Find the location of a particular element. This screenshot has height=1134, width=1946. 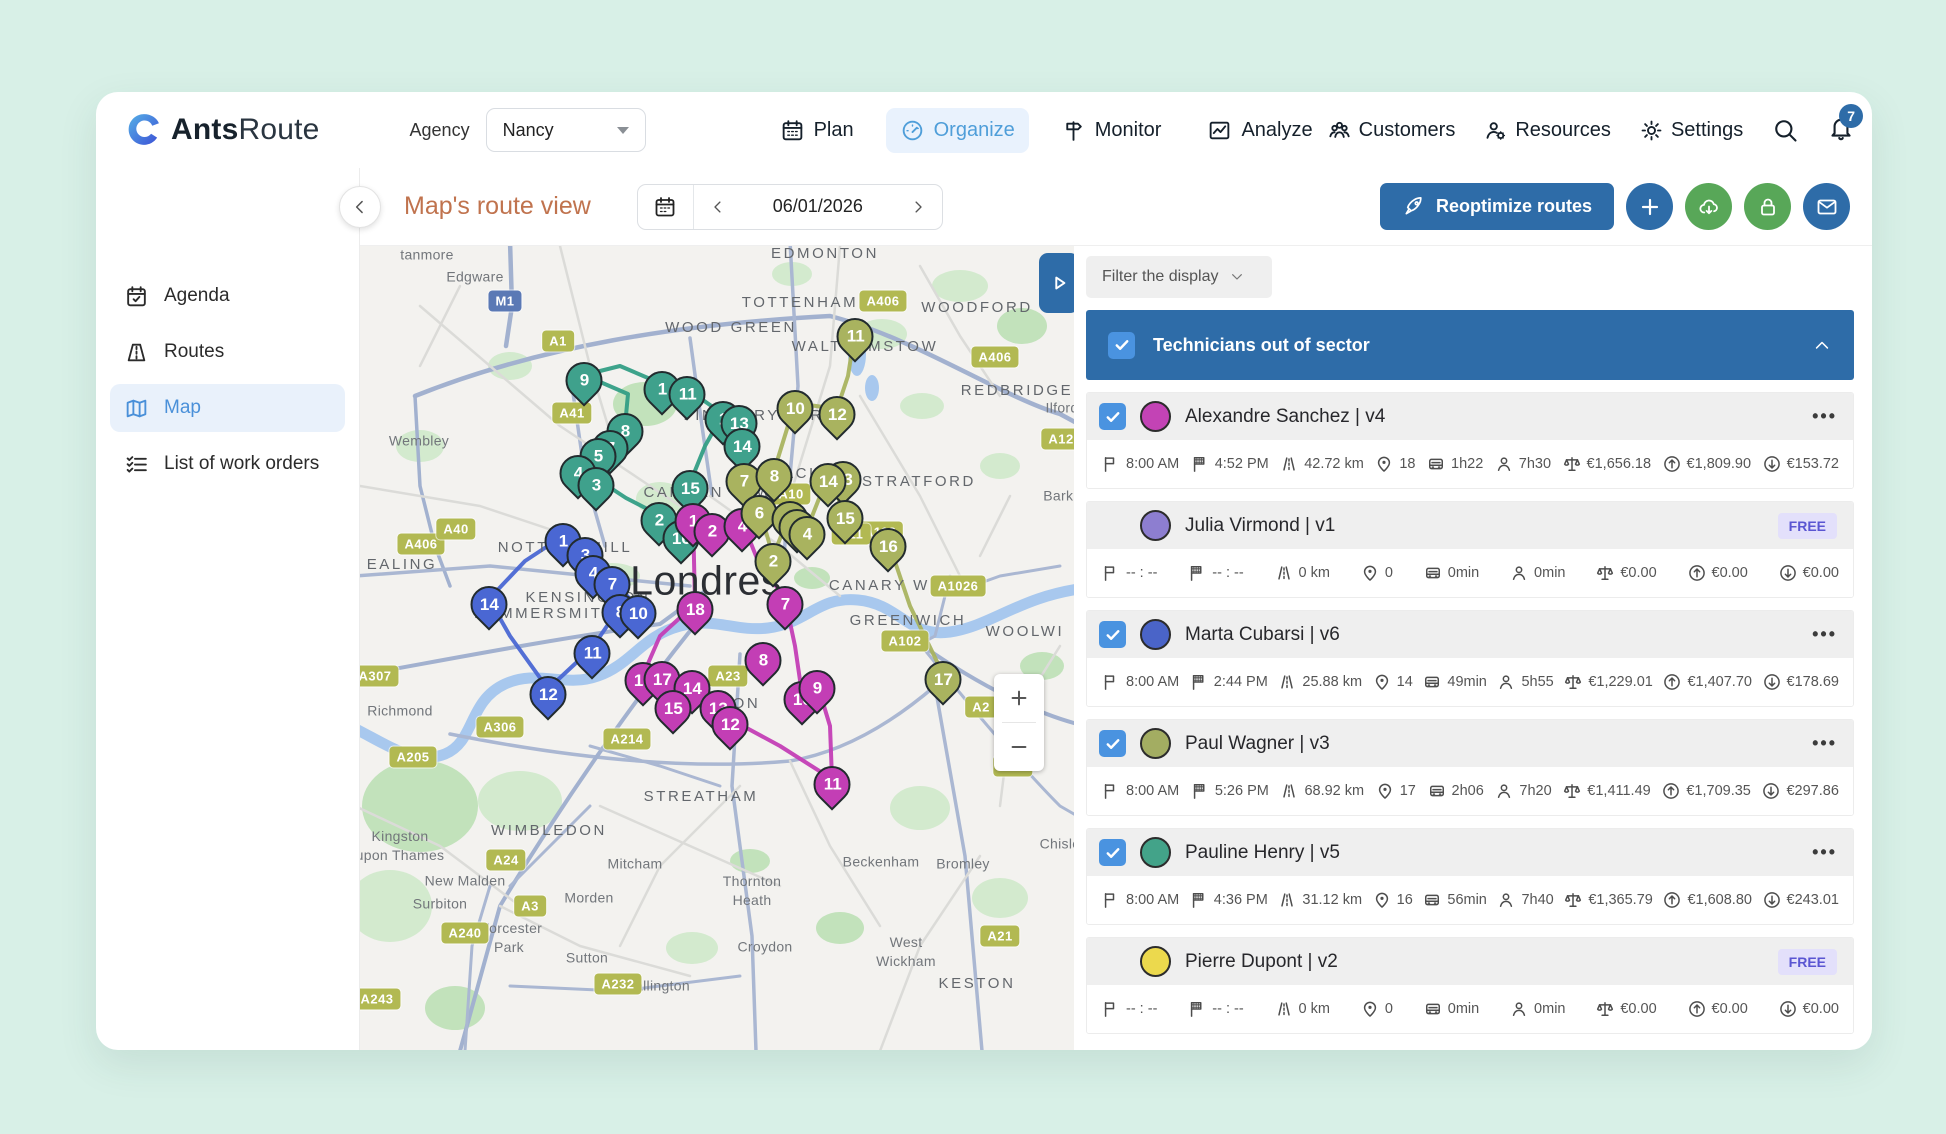

map-pin-magenta-7: 7 is located at coordinates (785, 604).